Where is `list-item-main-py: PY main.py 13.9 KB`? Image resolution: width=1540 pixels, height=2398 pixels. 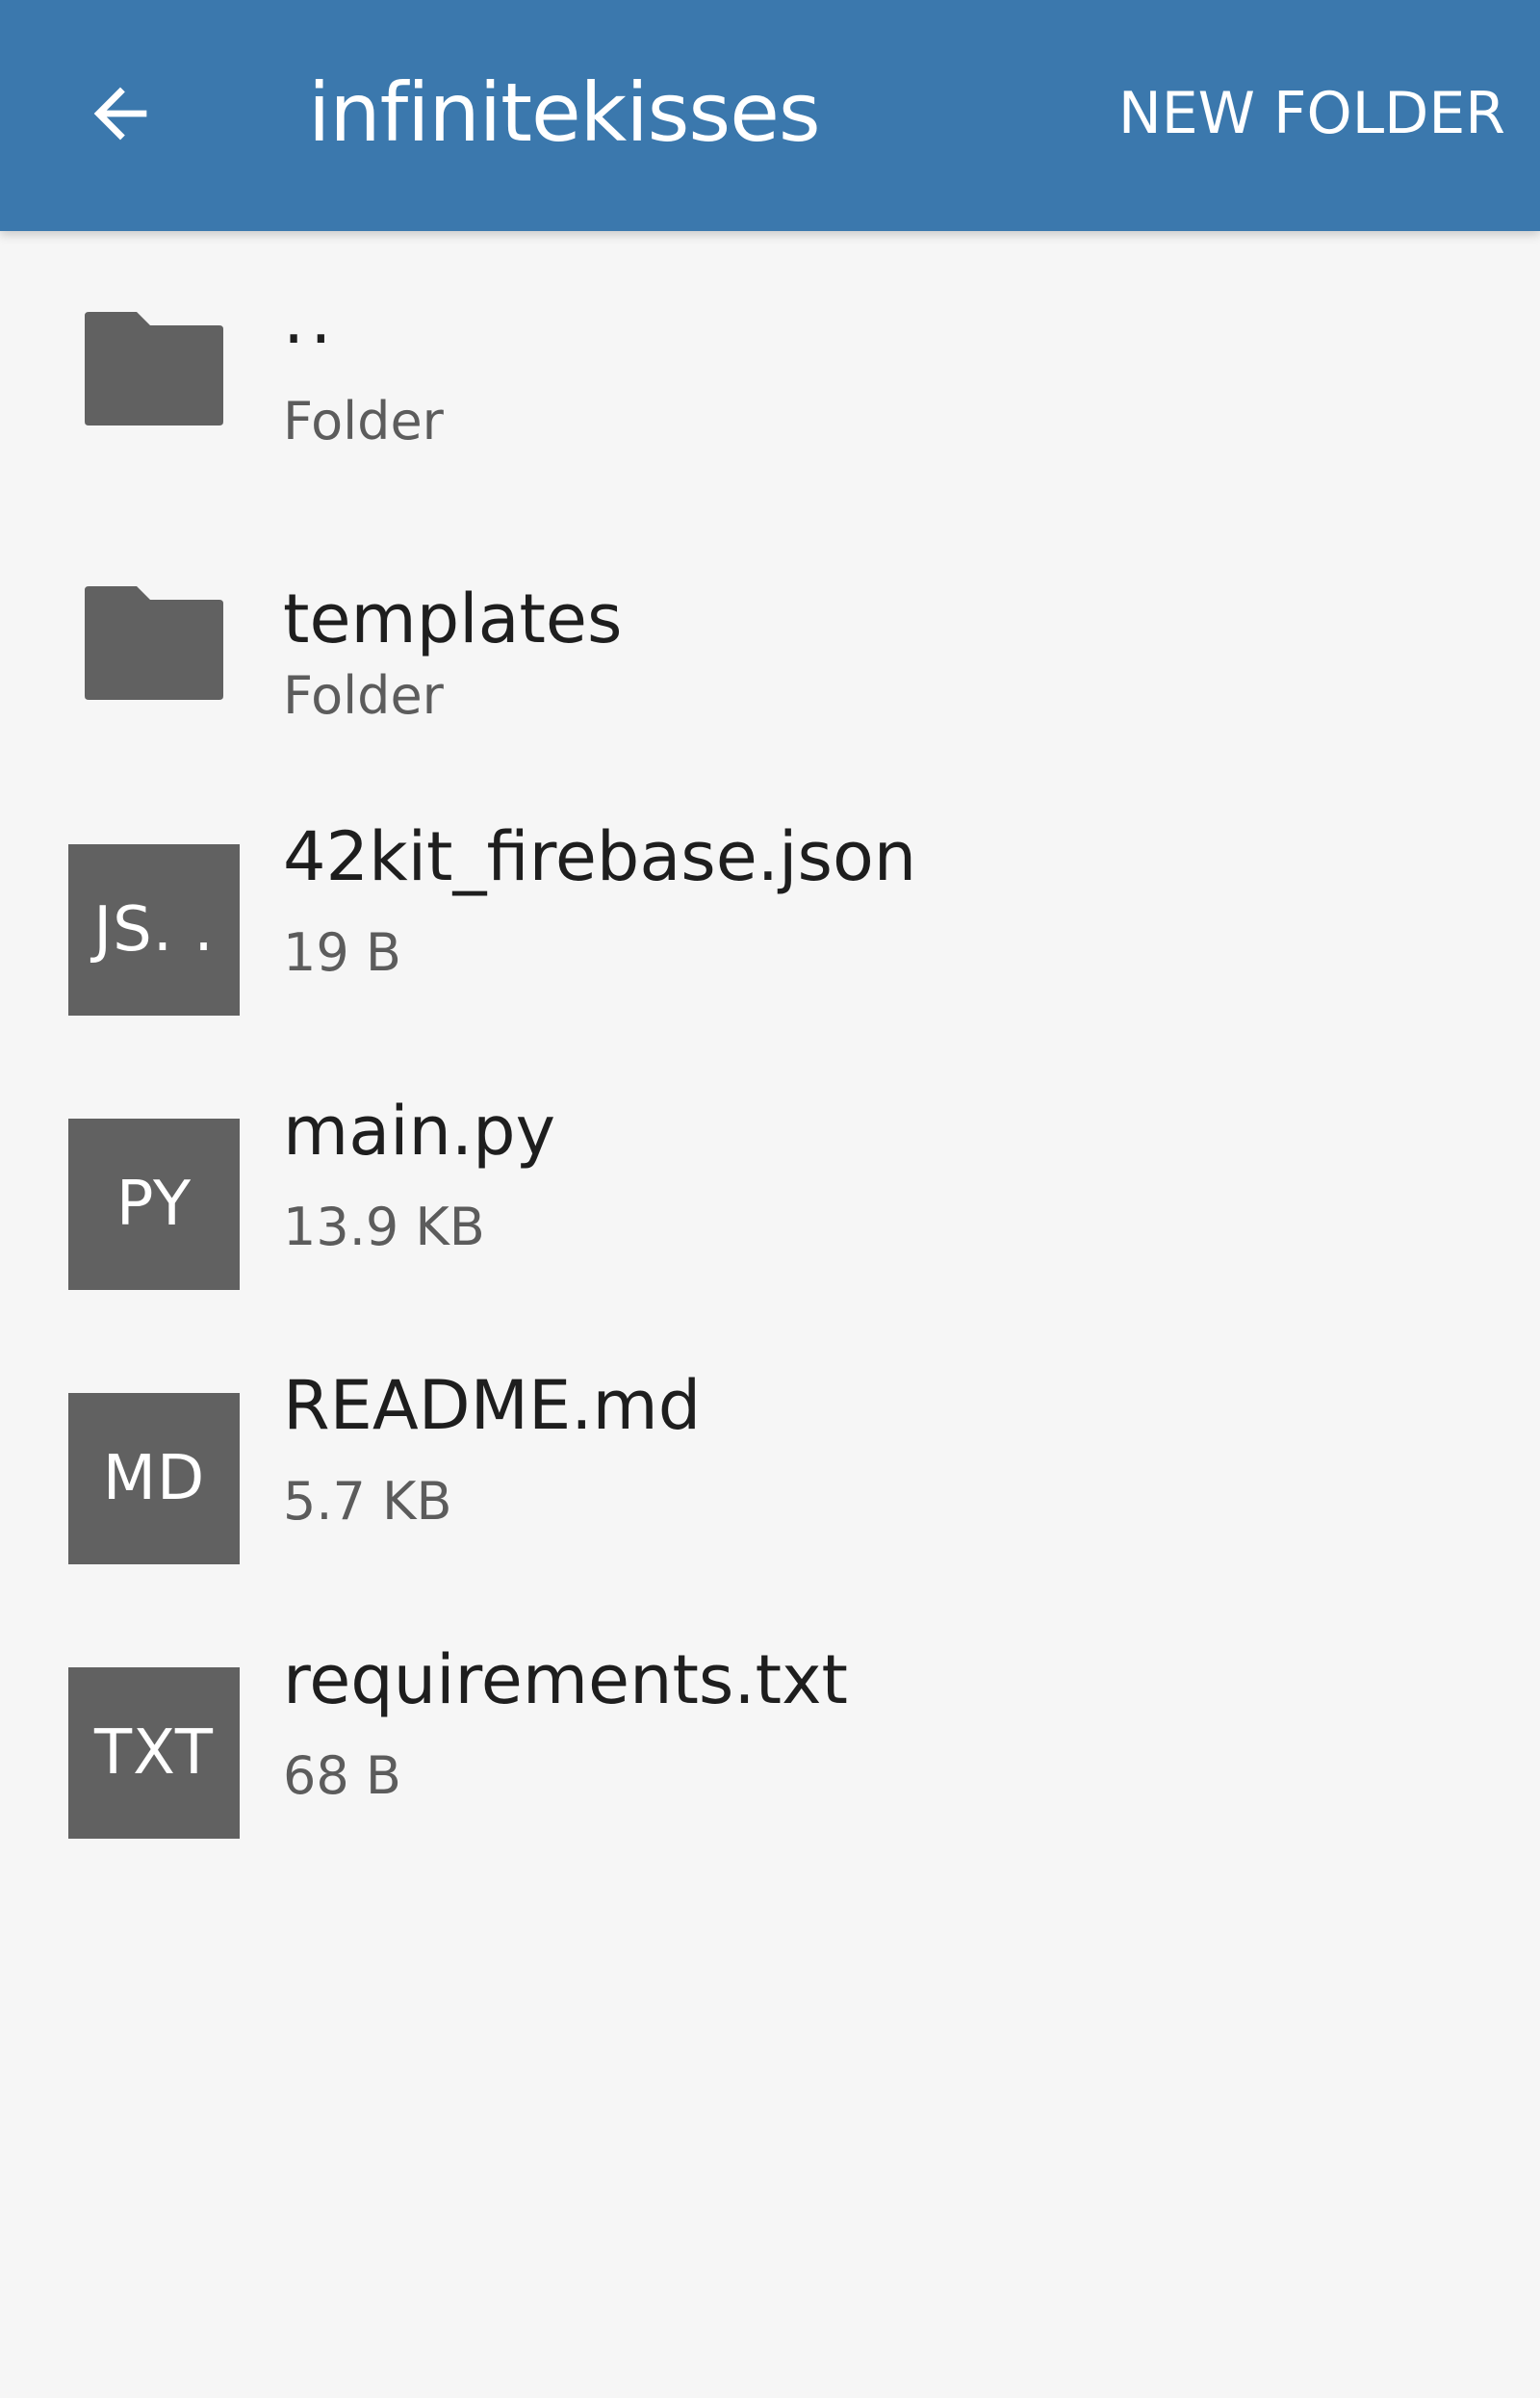
list-item-main-py: PY main.py 13.9 KB is located at coordinates (770, 1191).